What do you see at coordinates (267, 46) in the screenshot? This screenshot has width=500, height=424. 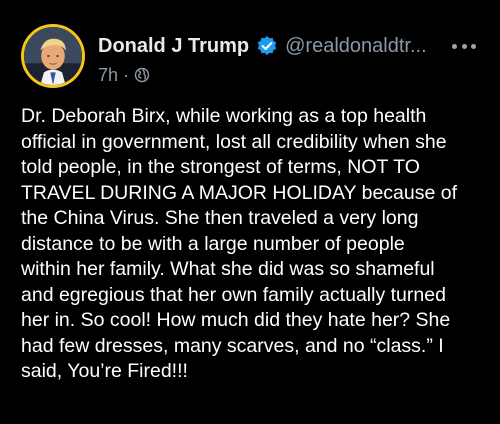 I see `verified-badge-icon` at bounding box center [267, 46].